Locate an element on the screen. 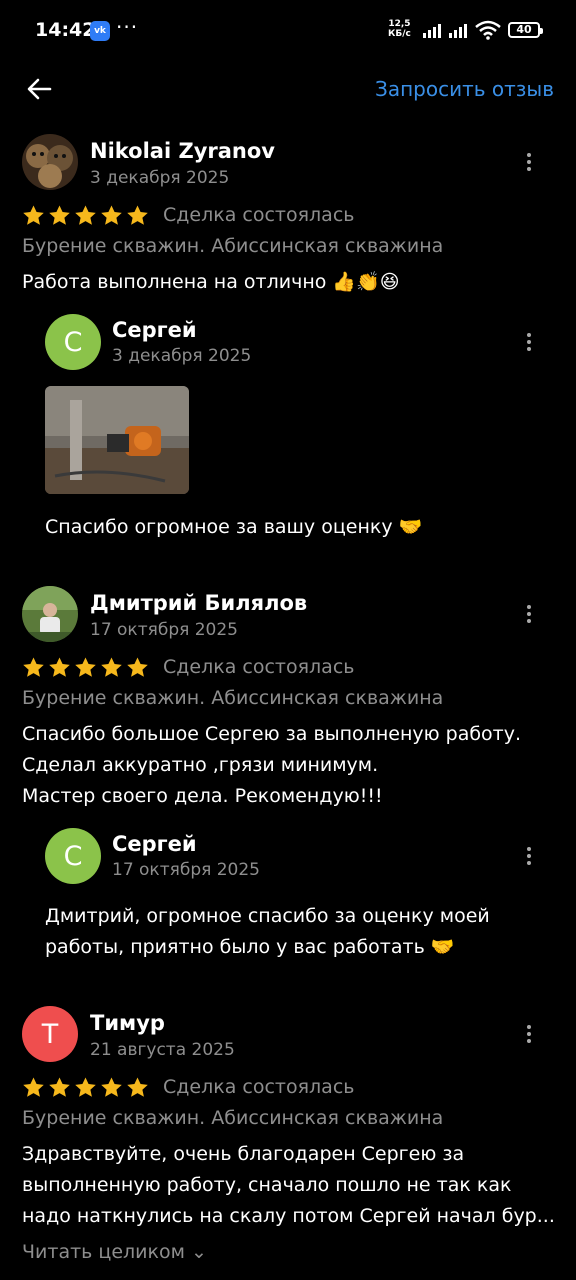 The width and height of the screenshot is (576, 1280). avatar: Т is located at coordinates (50, 1034).